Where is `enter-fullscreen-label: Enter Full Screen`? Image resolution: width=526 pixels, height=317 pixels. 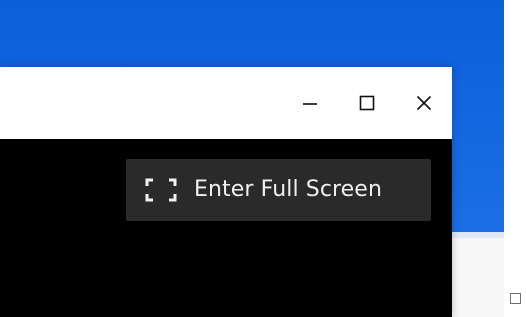 enter-fullscreen-label: Enter Full Screen is located at coordinates (288, 189).